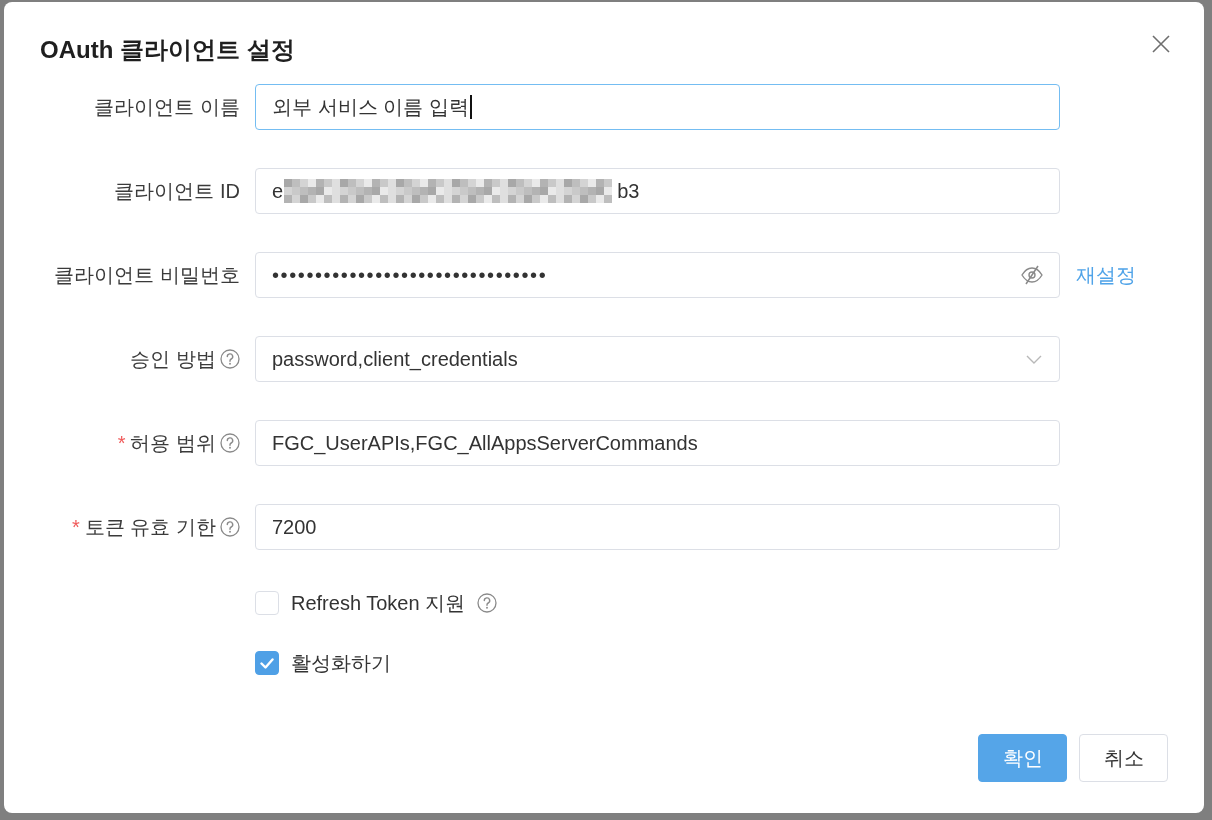 This screenshot has height=820, width=1212. I want to click on field-label: 토큰 유효 기한, so click(150, 527).